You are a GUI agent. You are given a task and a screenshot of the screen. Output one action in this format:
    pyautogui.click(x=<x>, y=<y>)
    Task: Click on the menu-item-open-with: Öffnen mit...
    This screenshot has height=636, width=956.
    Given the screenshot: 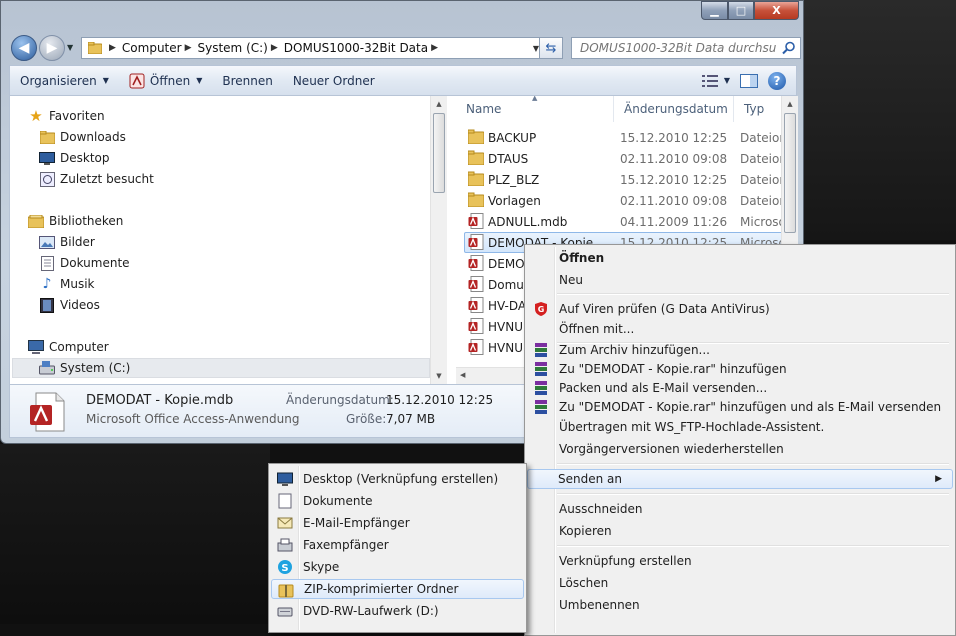 What is the action you would take?
    pyautogui.click(x=740, y=329)
    